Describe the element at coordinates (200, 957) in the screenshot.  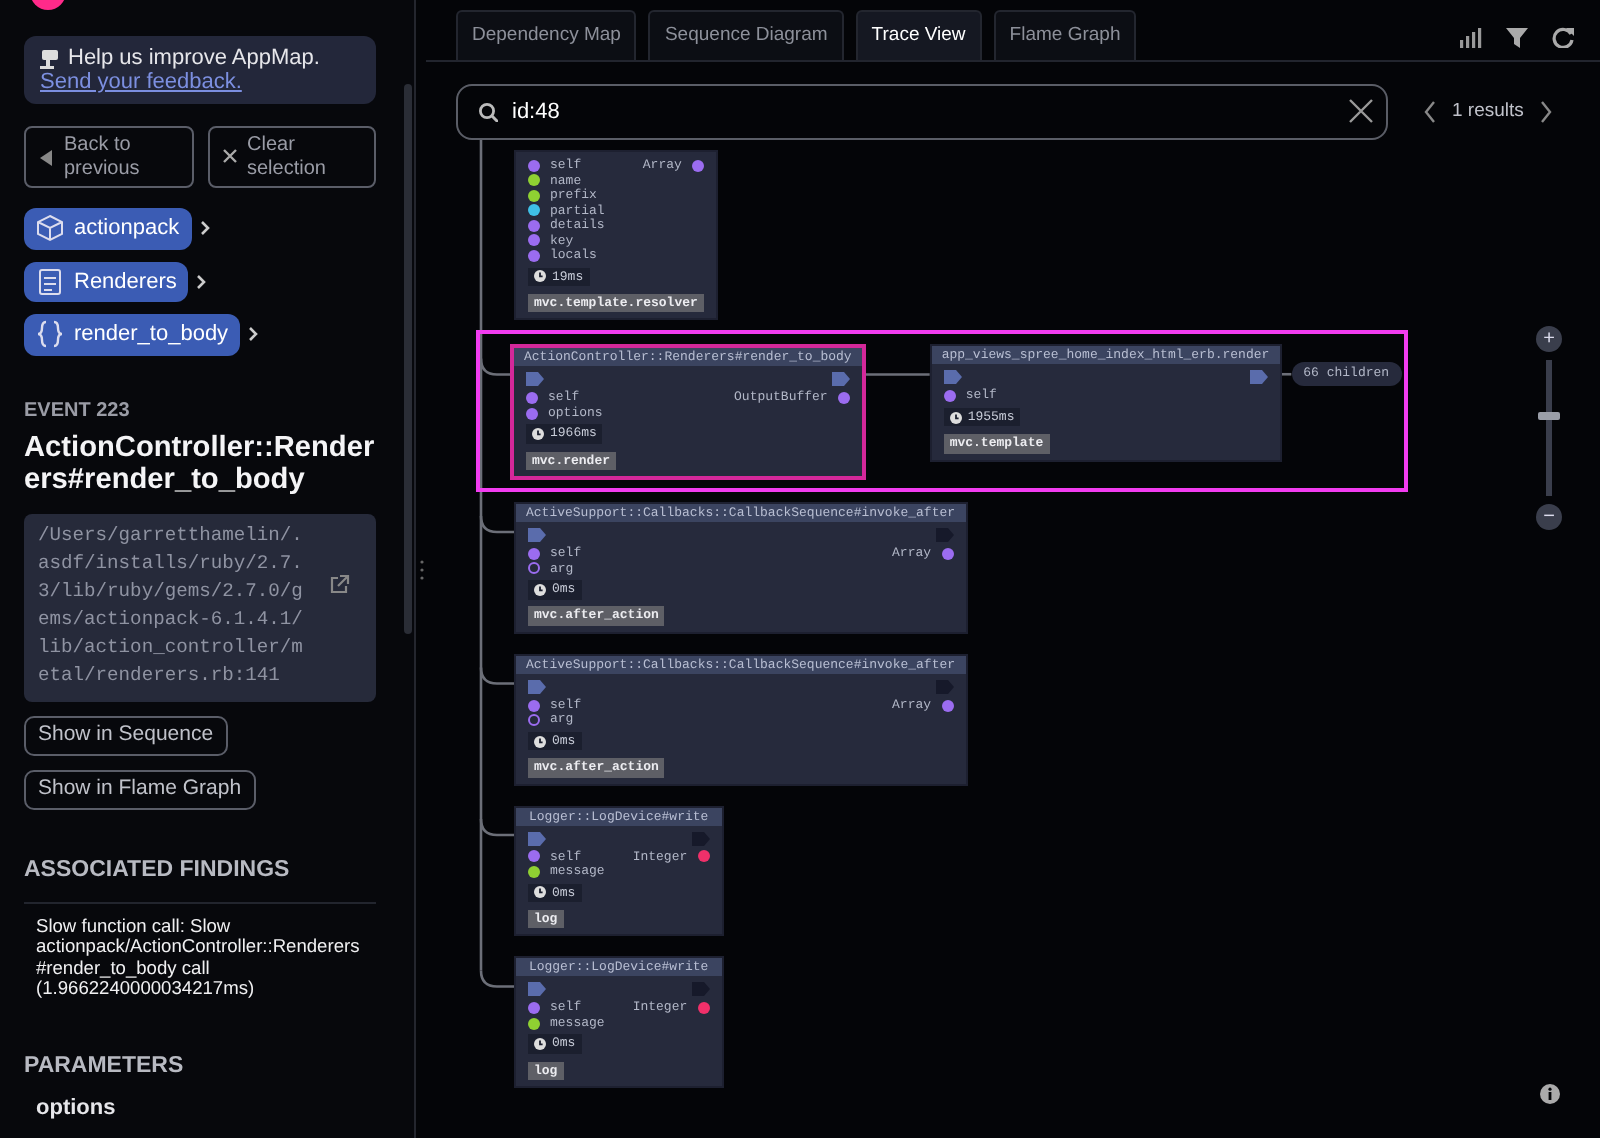
I see `finding-text: Slow function call: Slow actionpack/ActionController::Renderers#render_to_body call (1.9662240000034217ms)` at that location.